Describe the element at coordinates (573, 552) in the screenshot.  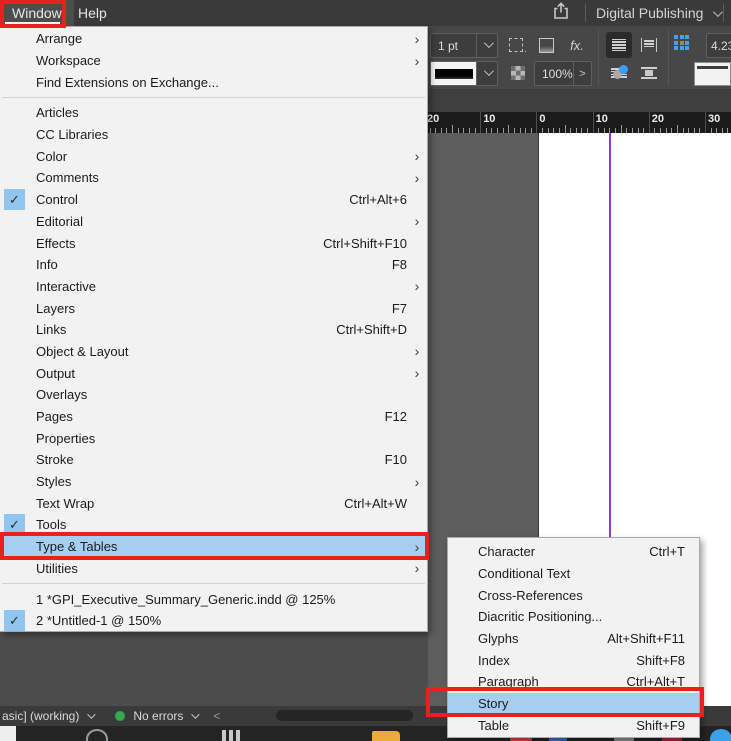
I see `submenu-item-character: Character Ctrl+T` at that location.